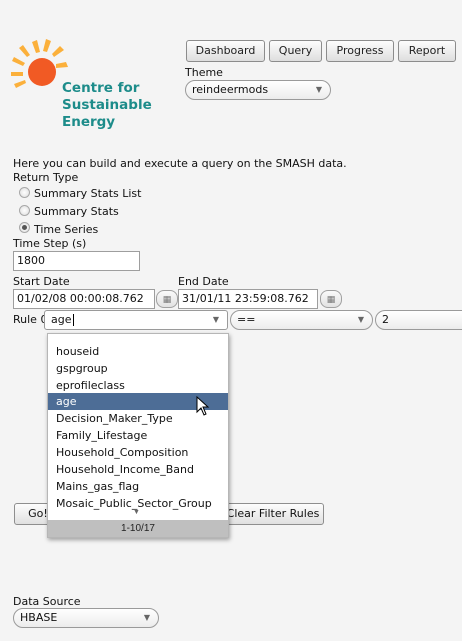 The image size is (462, 641). Describe the element at coordinates (248, 299) in the screenshot. I see `end-date-input: 31/01/11 23:59:08.762` at that location.